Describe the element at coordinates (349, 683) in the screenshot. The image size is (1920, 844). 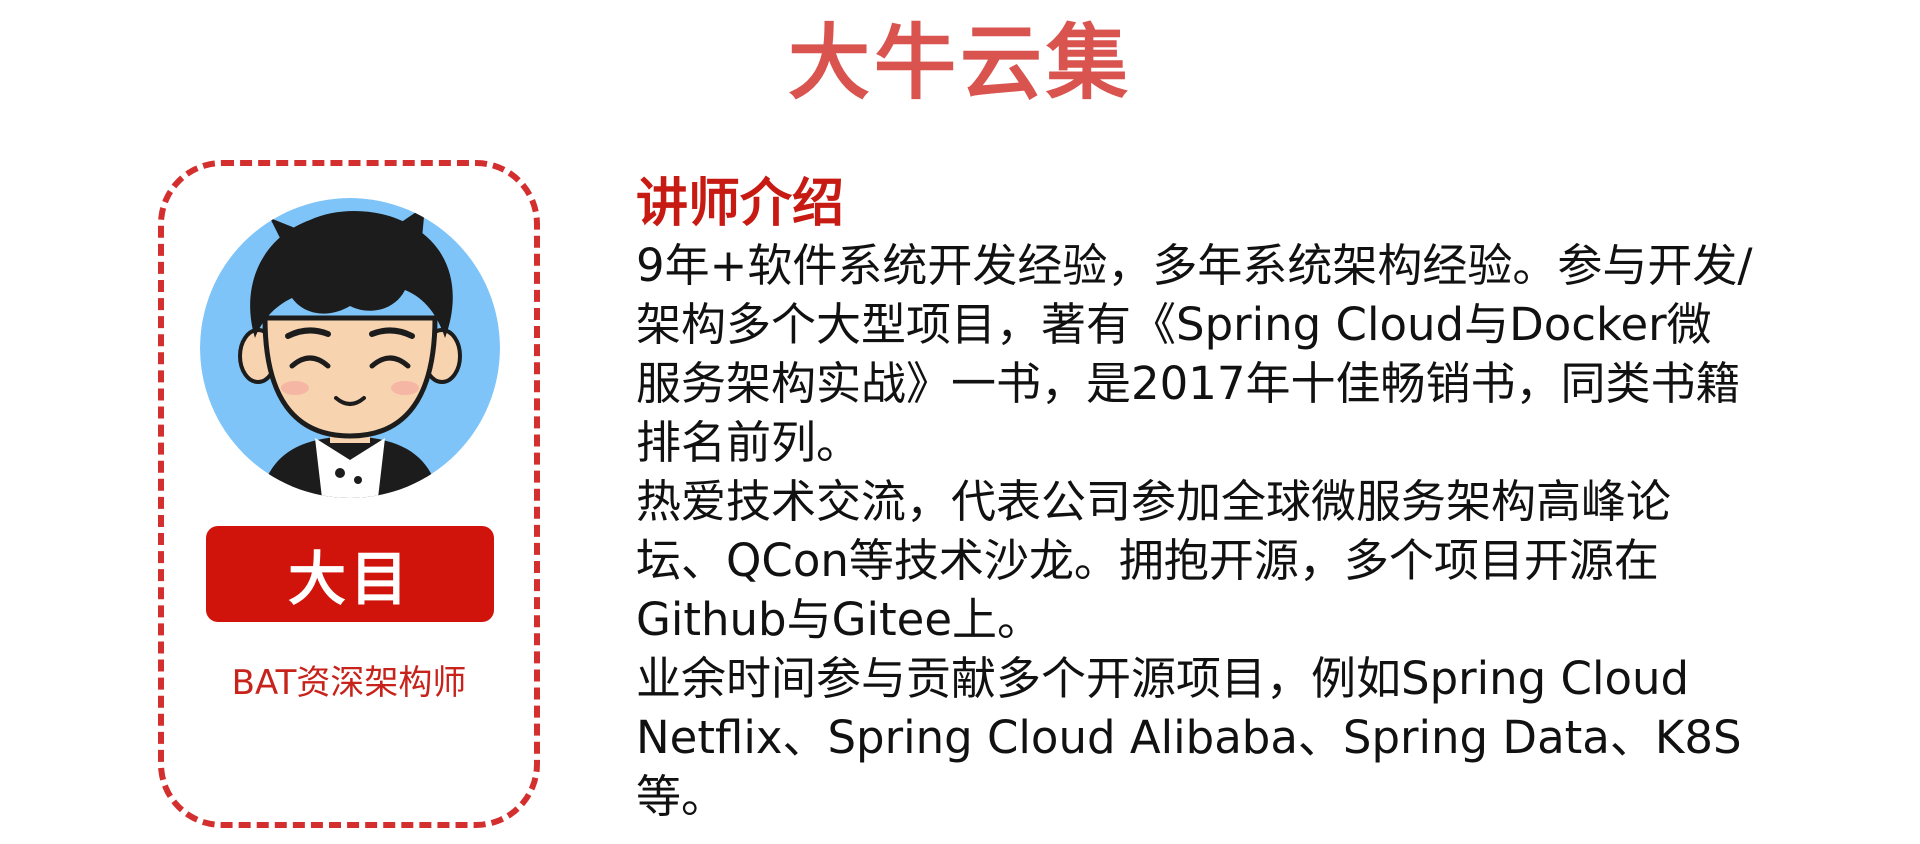
I see `instructor-role: BAT资深架构师` at that location.